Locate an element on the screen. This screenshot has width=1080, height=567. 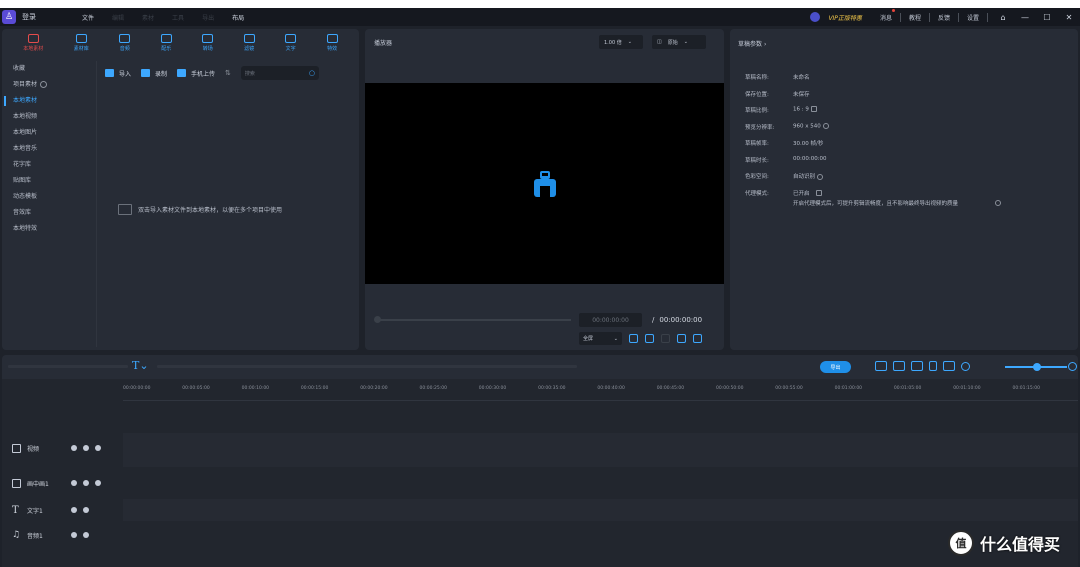
tab-text: 文字 is located at coordinates (291, 43).